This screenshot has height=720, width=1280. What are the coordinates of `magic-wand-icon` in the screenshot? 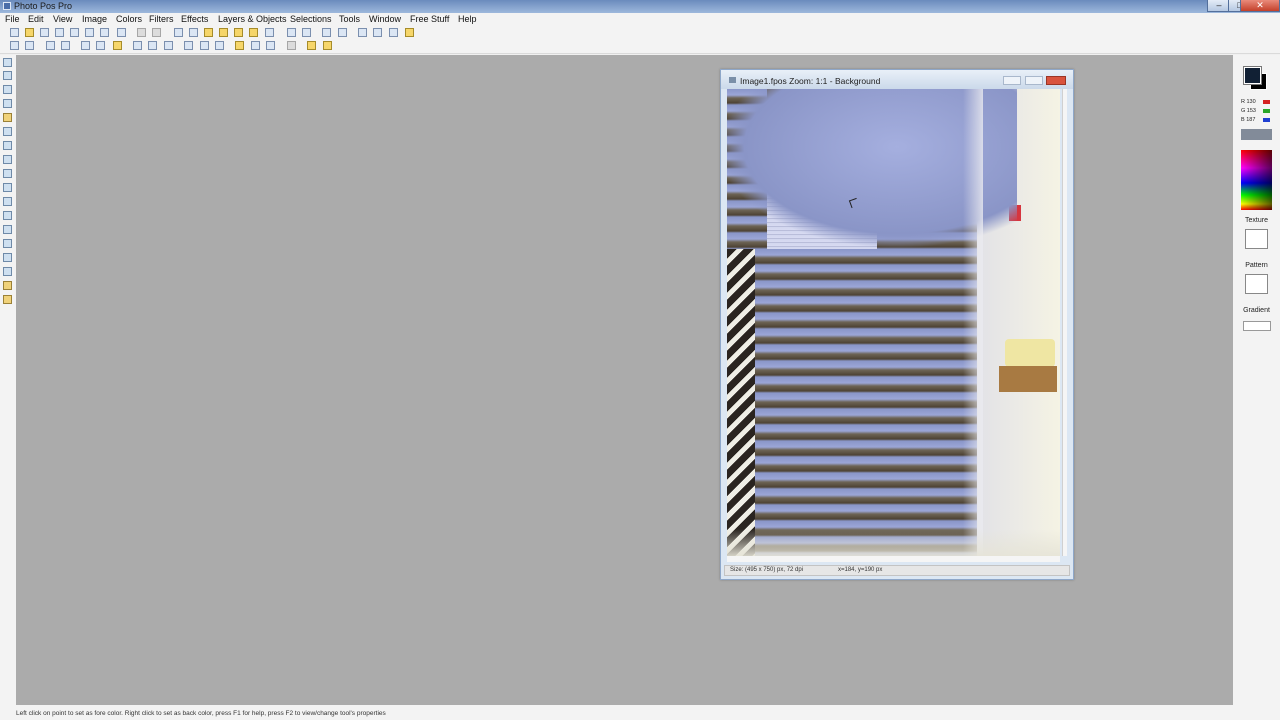 It's located at (7, 117).